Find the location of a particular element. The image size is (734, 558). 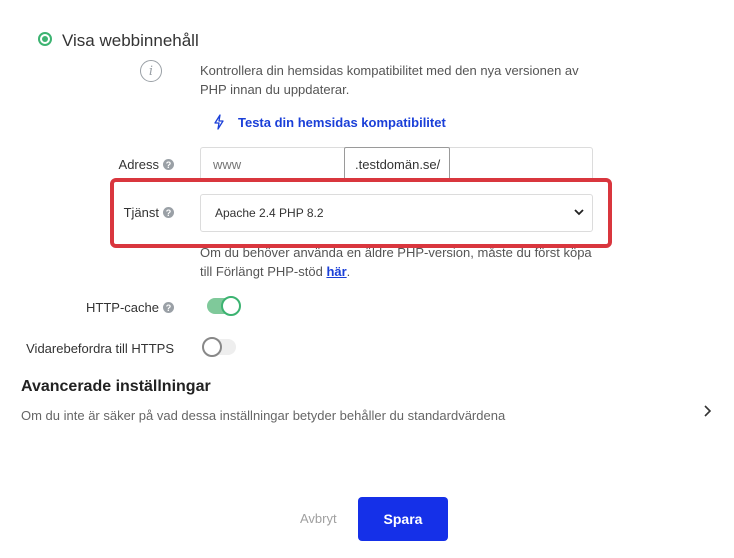

address-subdomain-input is located at coordinates (272, 164).